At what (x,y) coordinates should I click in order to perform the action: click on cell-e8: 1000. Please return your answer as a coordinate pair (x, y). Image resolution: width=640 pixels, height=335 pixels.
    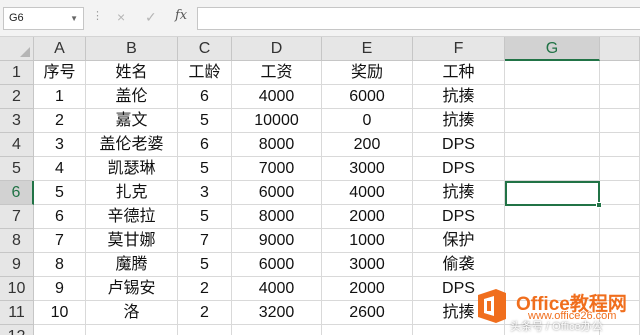
    Looking at the image, I should click on (367, 241).